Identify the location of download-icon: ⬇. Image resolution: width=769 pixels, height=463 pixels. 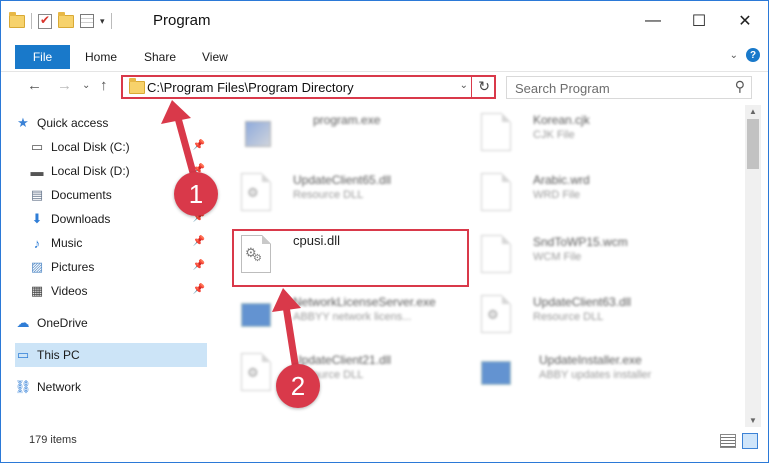
(37, 218).